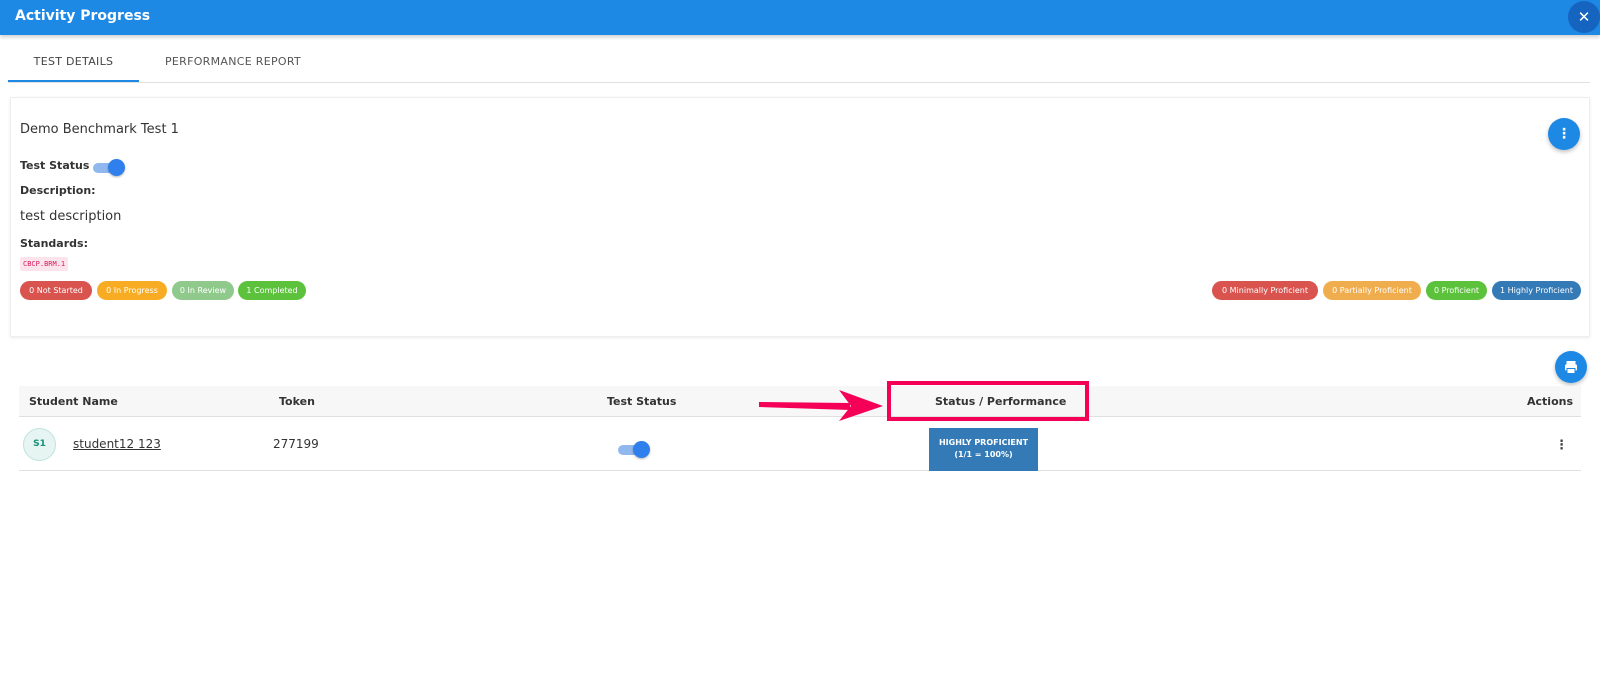 The image size is (1600, 686). What do you see at coordinates (99, 129) in the screenshot?
I see `test-title: Demo Benchmark Test 1` at bounding box center [99, 129].